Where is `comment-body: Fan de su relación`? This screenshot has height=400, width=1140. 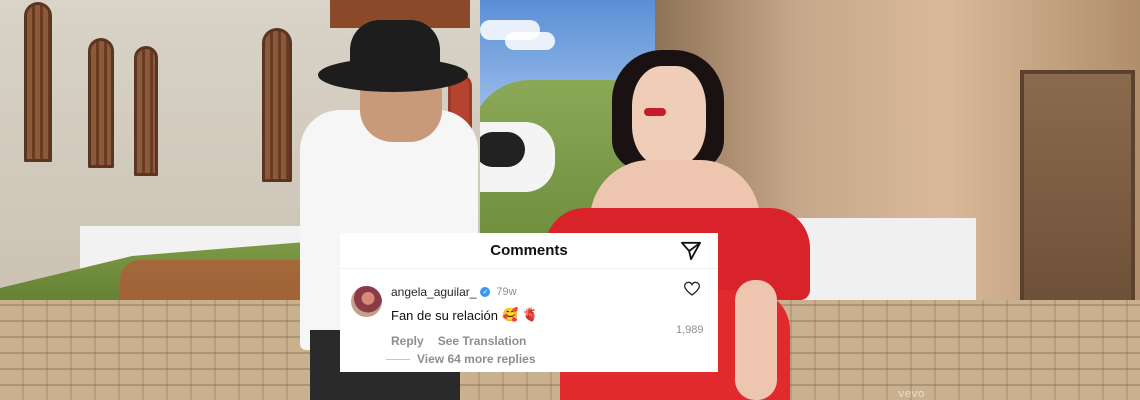 comment-body: Fan de su relación is located at coordinates (444, 315).